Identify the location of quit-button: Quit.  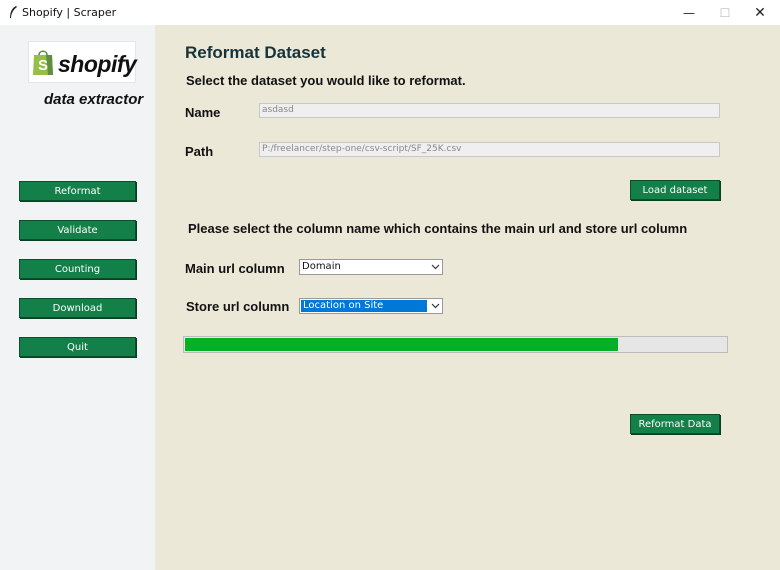
(77, 347).